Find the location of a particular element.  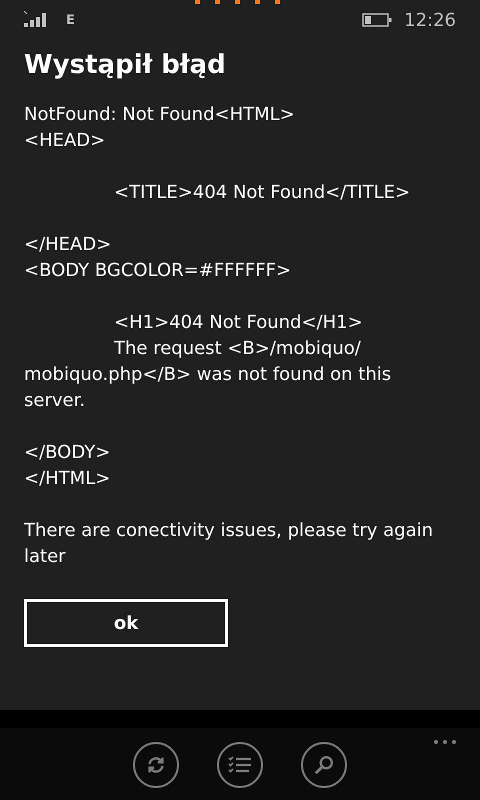

ok-button: ok is located at coordinates (126, 623).